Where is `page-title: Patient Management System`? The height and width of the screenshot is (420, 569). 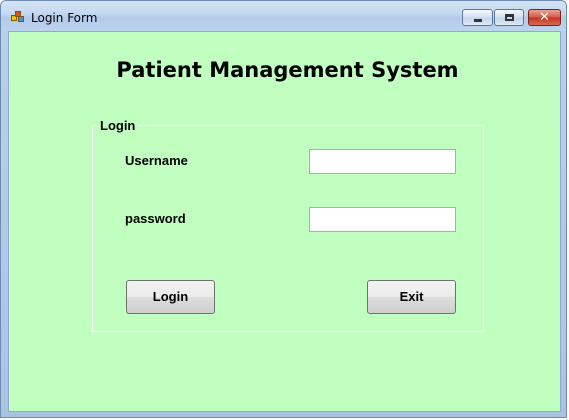 page-title: Patient Management System is located at coordinates (287, 70).